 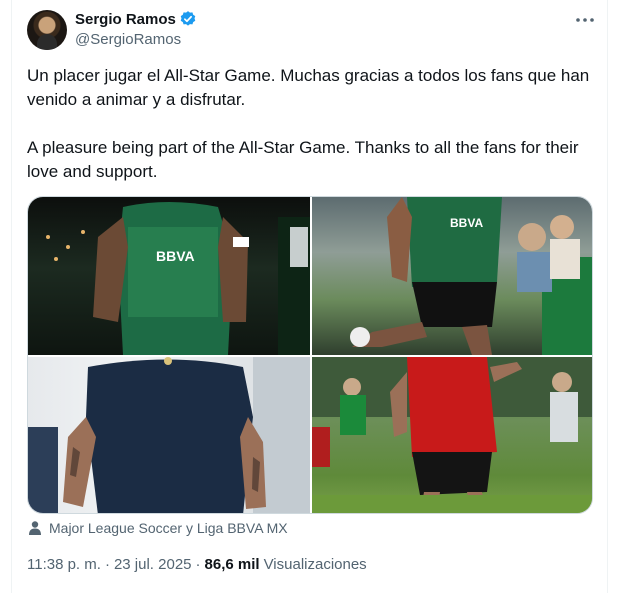 I want to click on tweet-date: 23 jul. 2025, so click(x=153, y=564).